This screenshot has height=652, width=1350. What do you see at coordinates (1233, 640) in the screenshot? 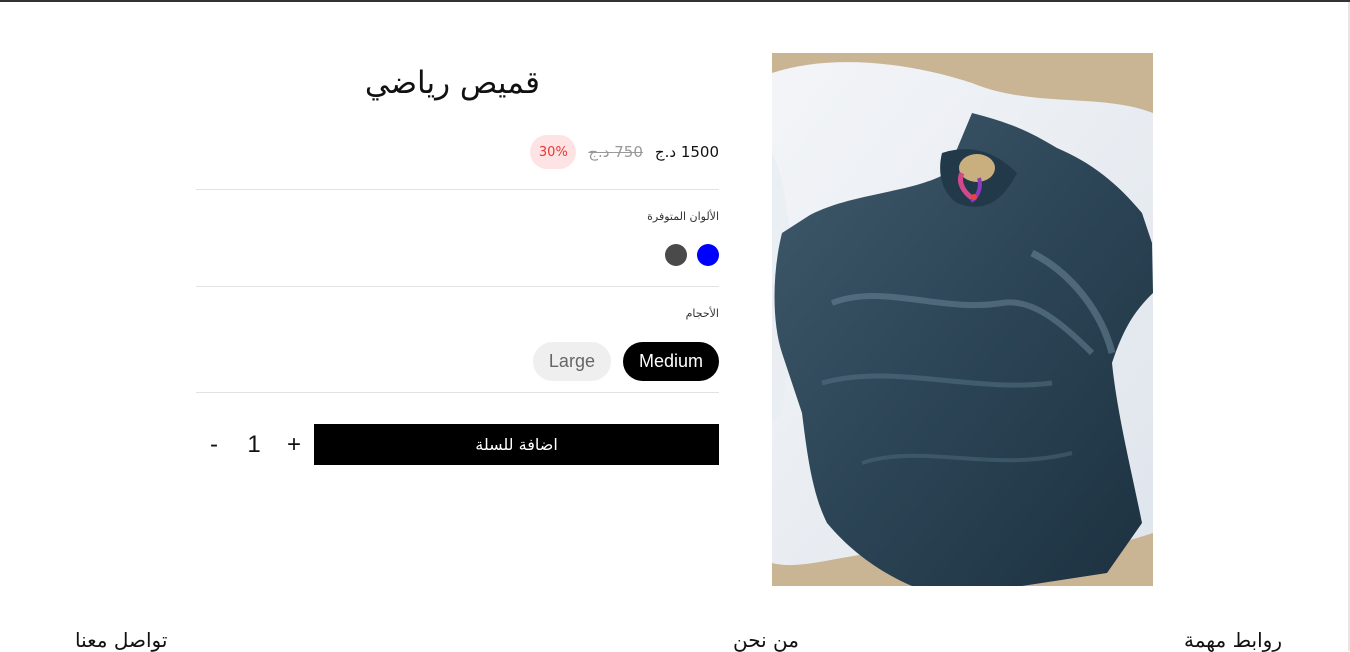
I see `footer-links-heading: روابط مهمة` at bounding box center [1233, 640].